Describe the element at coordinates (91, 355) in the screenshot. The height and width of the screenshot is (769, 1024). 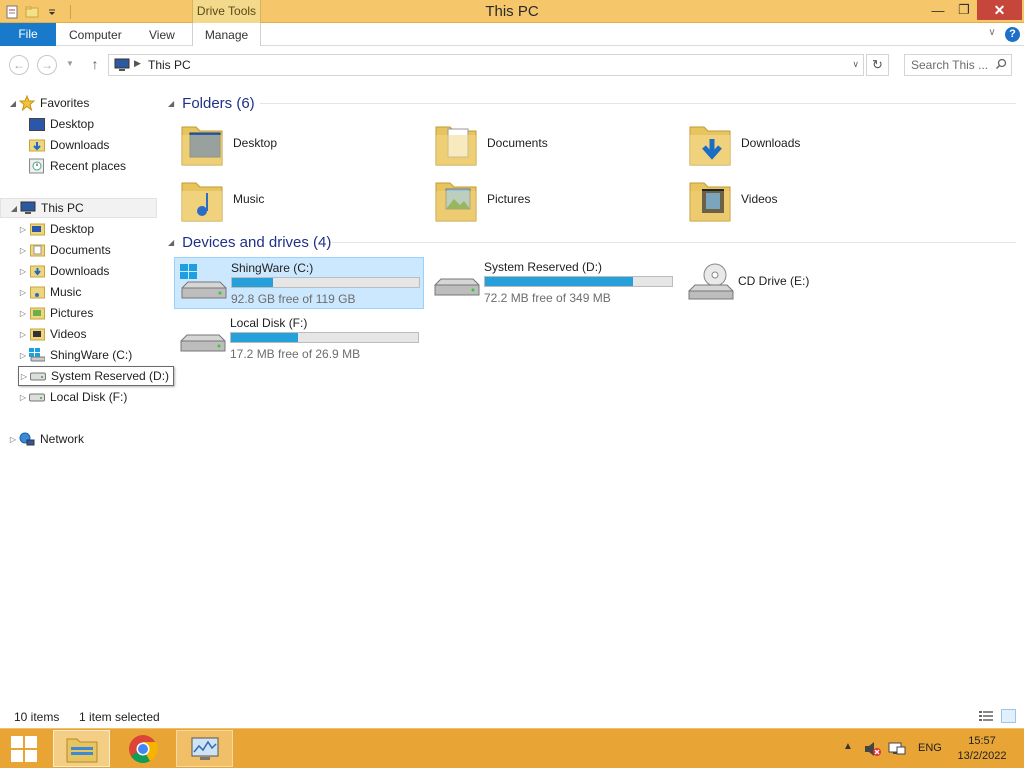
I see `nav-item-label: ShingWare (C:)` at that location.